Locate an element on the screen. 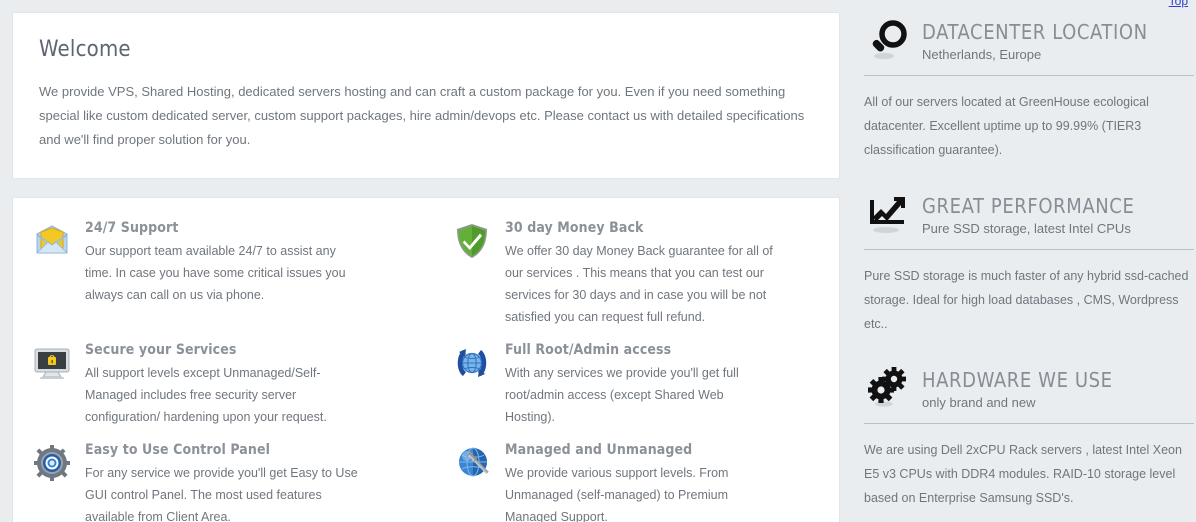  envelope-icon is located at coordinates (52, 241).